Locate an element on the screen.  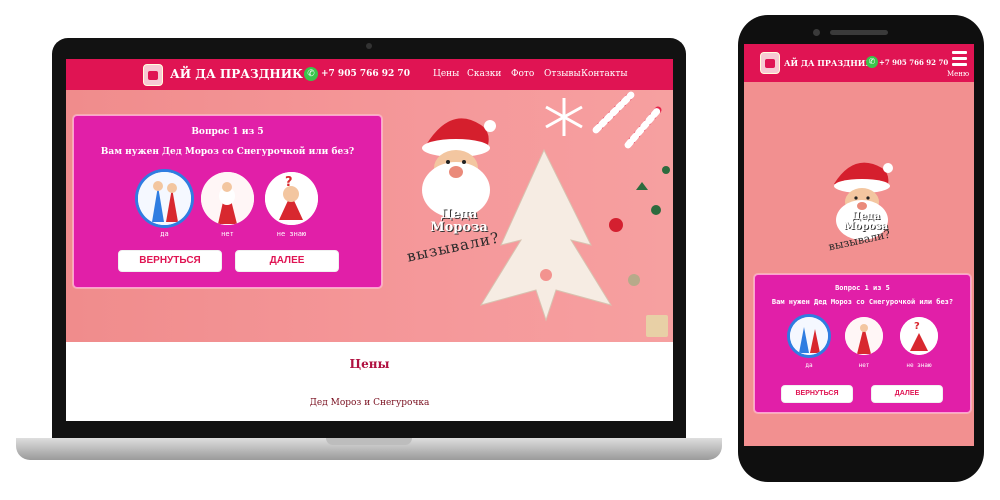
option-yes-label: да is located at coordinates (164, 234).